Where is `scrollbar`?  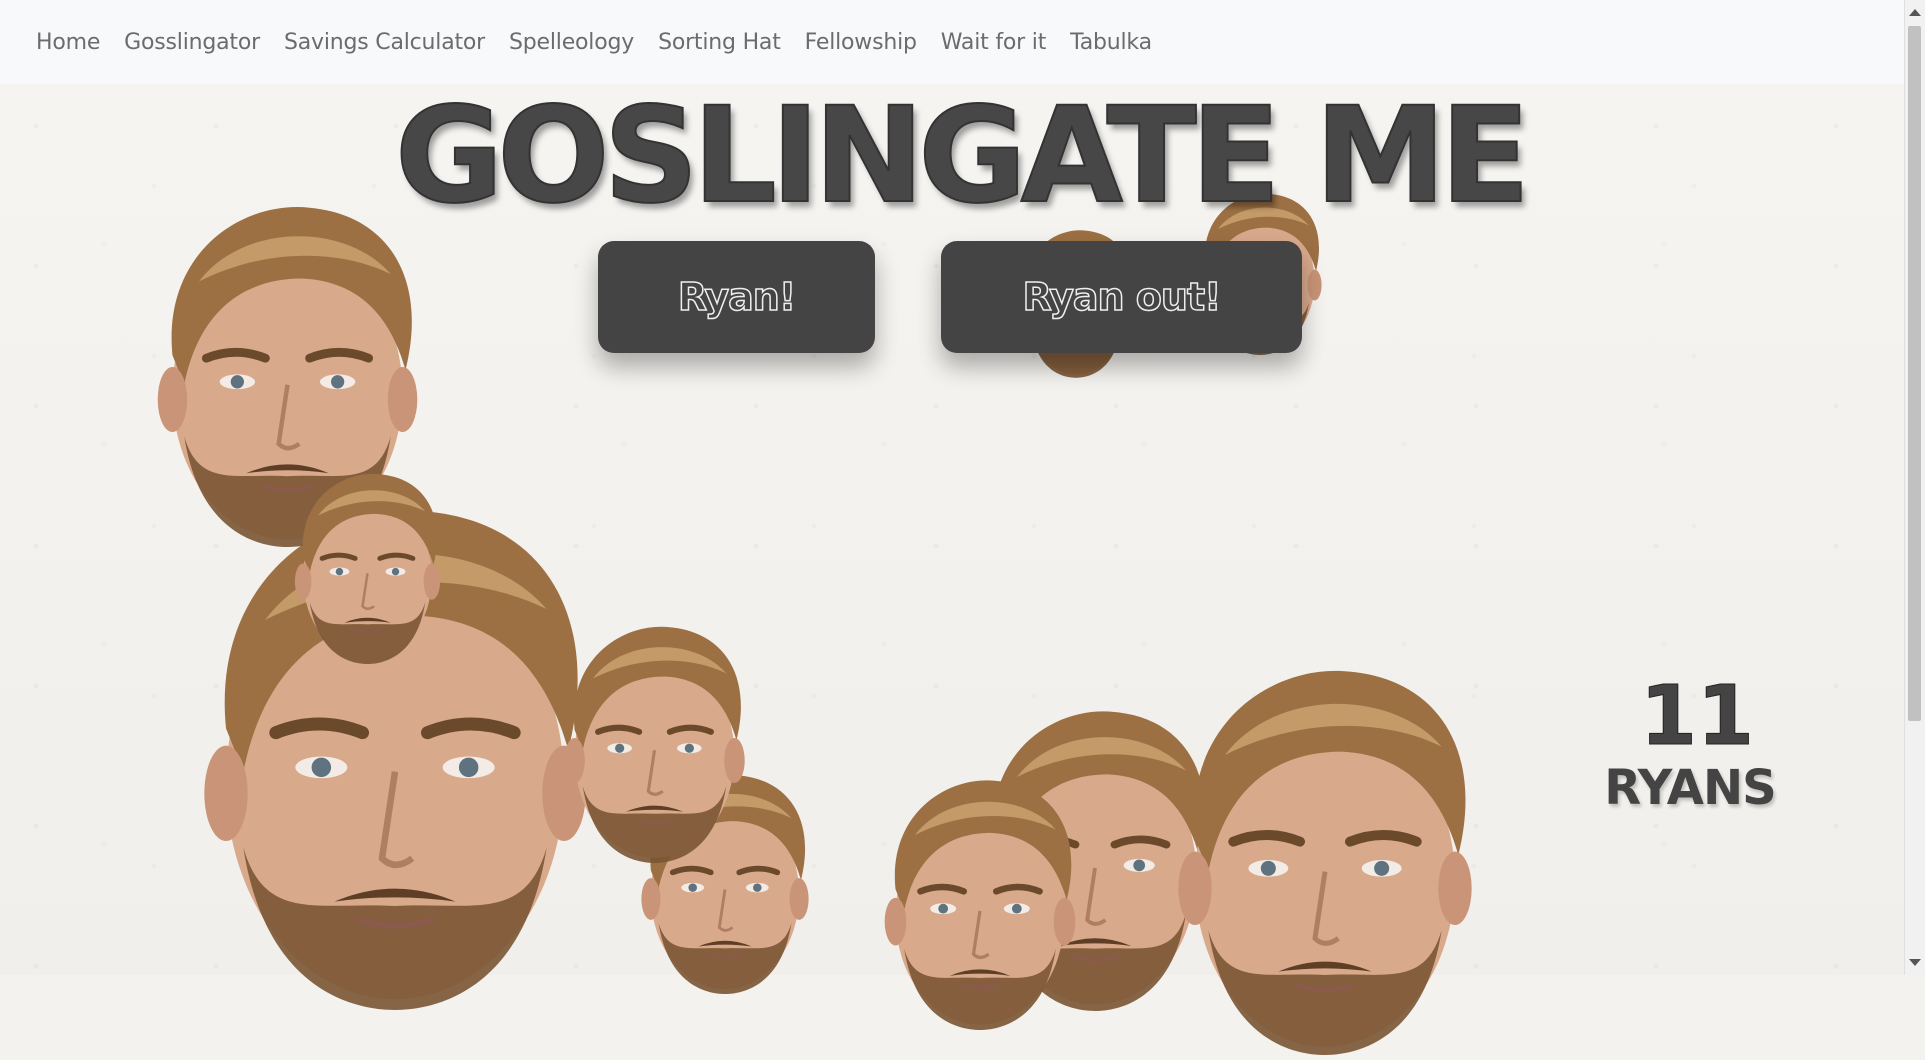
scrollbar is located at coordinates (1914, 487).